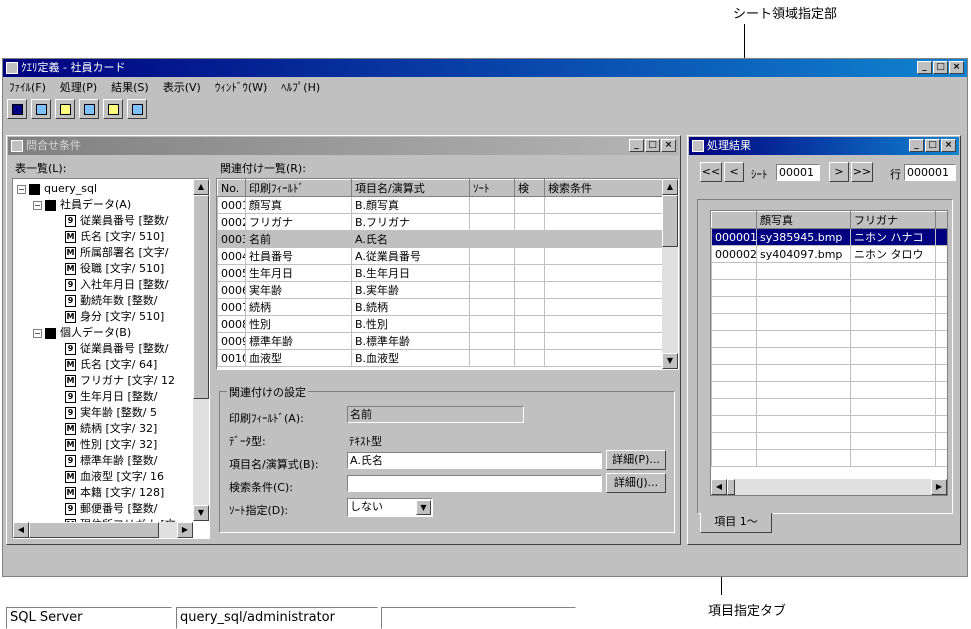 Image resolution: width=971 pixels, height=629 pixels. What do you see at coordinates (82, 205) in the screenshot?
I see `tree-item: − 社員データ(A)` at bounding box center [82, 205].